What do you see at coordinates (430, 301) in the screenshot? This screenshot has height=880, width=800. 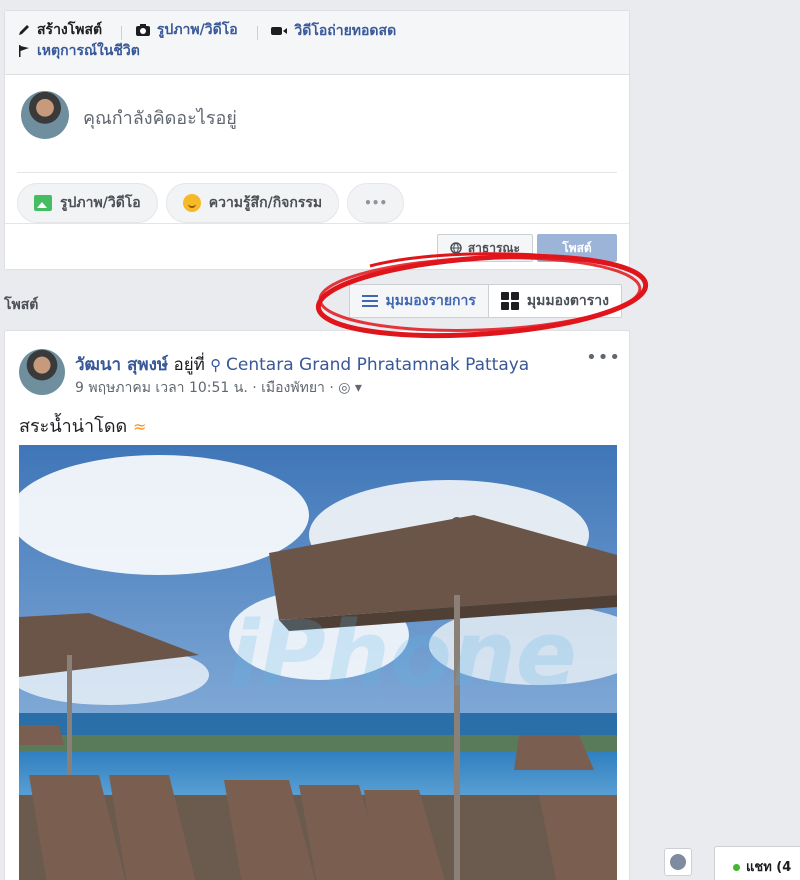 I see `list-view-label: มุมมองรายการ` at bounding box center [430, 301].